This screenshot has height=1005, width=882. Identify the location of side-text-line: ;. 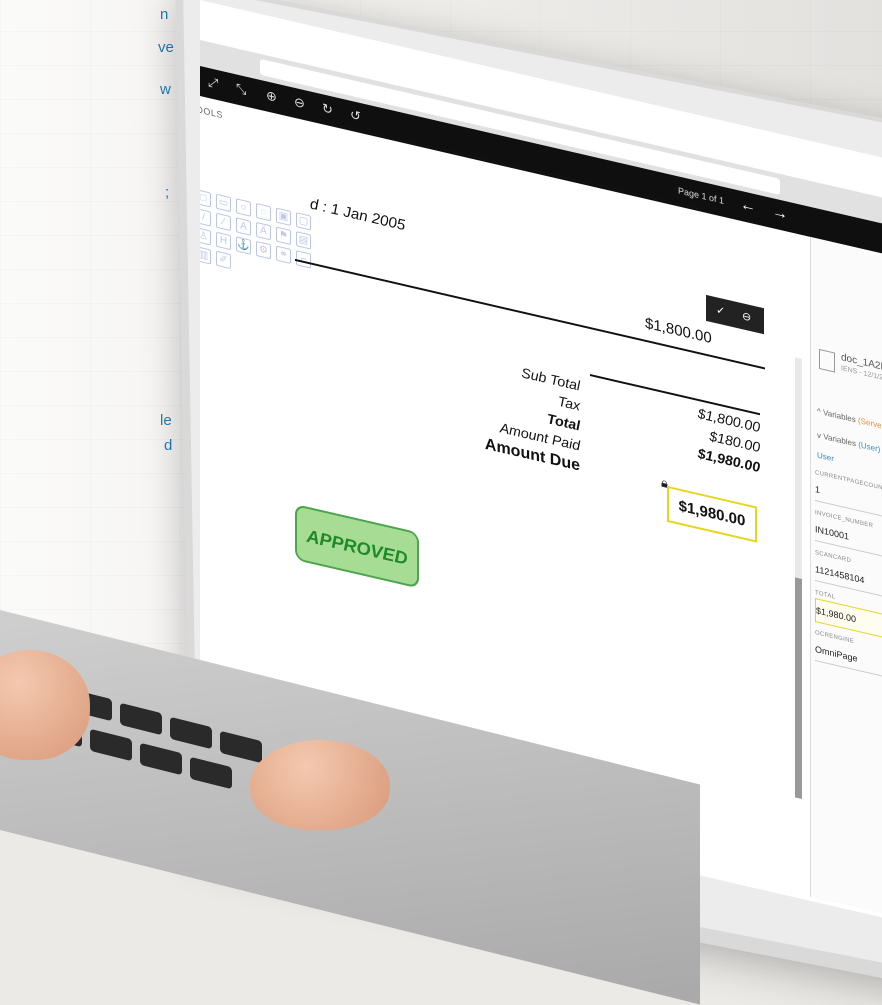
(167, 192).